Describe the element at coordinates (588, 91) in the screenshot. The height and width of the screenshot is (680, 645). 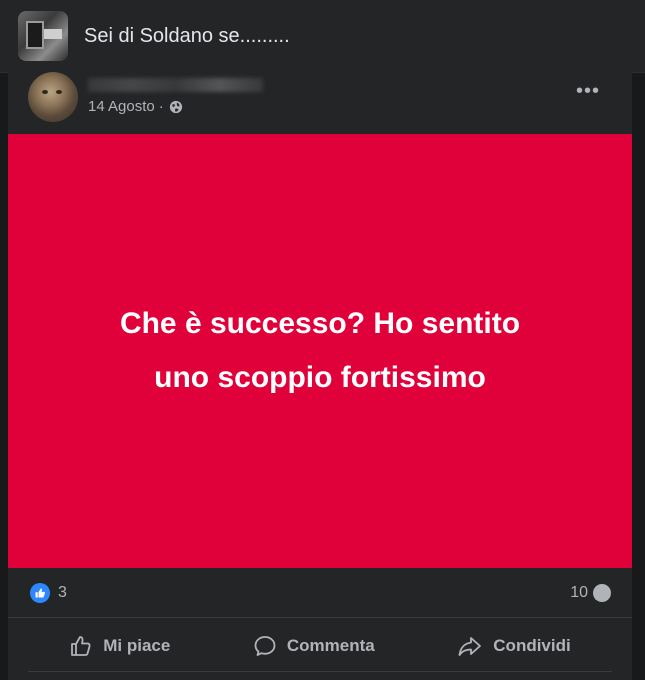
I see `more-options-icon: •••` at that location.